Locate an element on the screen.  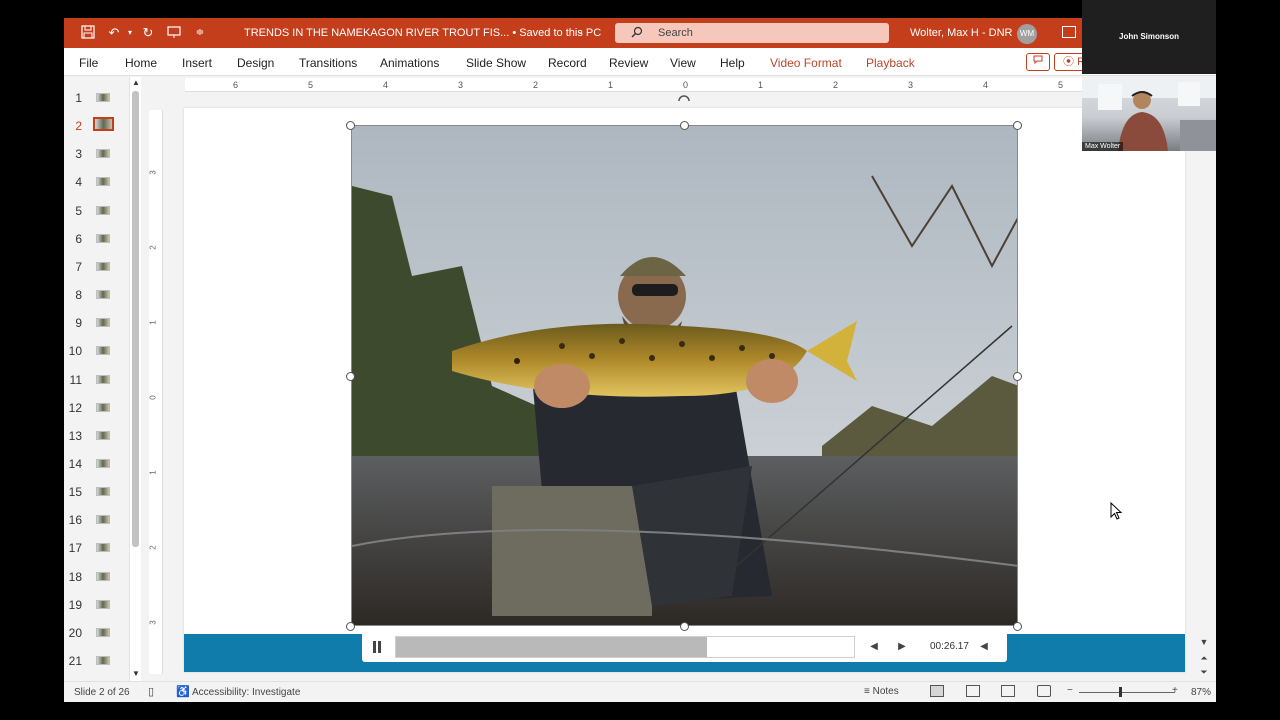
thumbnail-scrollbar: ▲ ▼ is located at coordinates (135, 379).